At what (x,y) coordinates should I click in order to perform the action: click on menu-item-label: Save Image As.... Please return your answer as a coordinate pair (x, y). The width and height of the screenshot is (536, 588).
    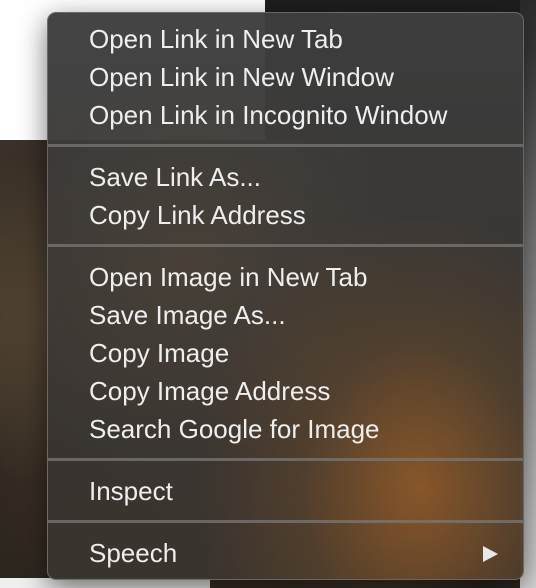
    Looking at the image, I should click on (187, 315).